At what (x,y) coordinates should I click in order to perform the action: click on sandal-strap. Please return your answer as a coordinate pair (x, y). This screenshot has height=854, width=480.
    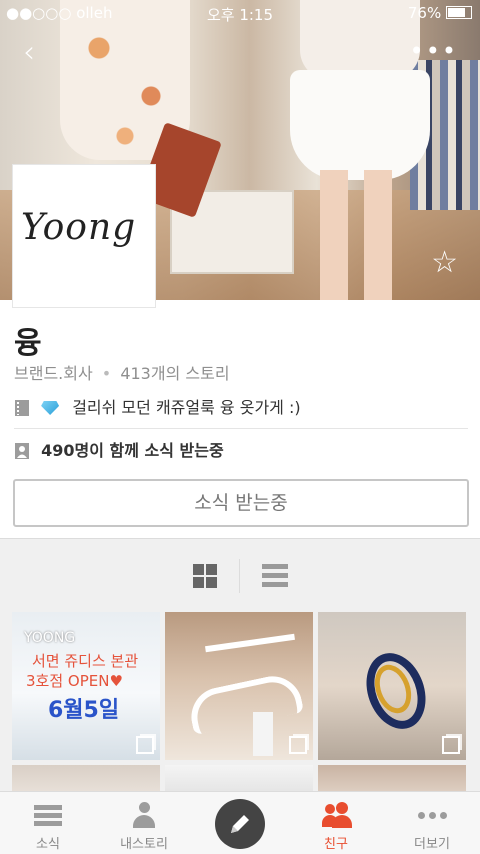
    Looking at the image, I should click on (250, 643).